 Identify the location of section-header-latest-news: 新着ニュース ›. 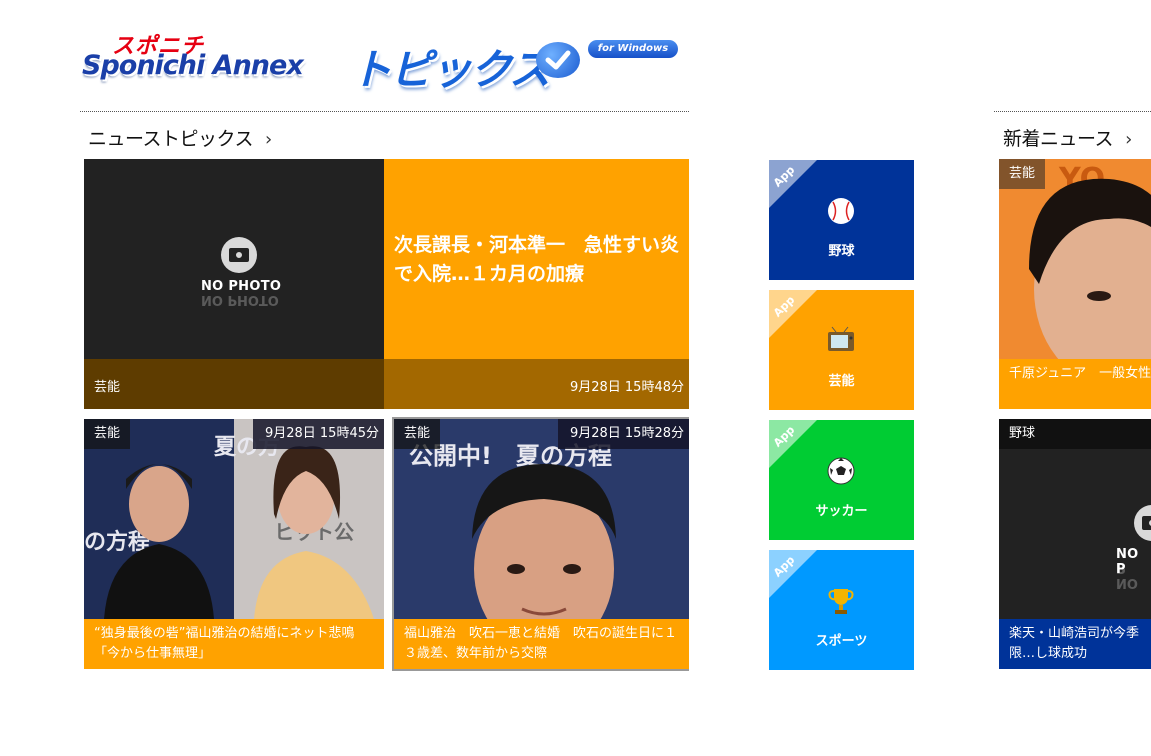
(1067, 137).